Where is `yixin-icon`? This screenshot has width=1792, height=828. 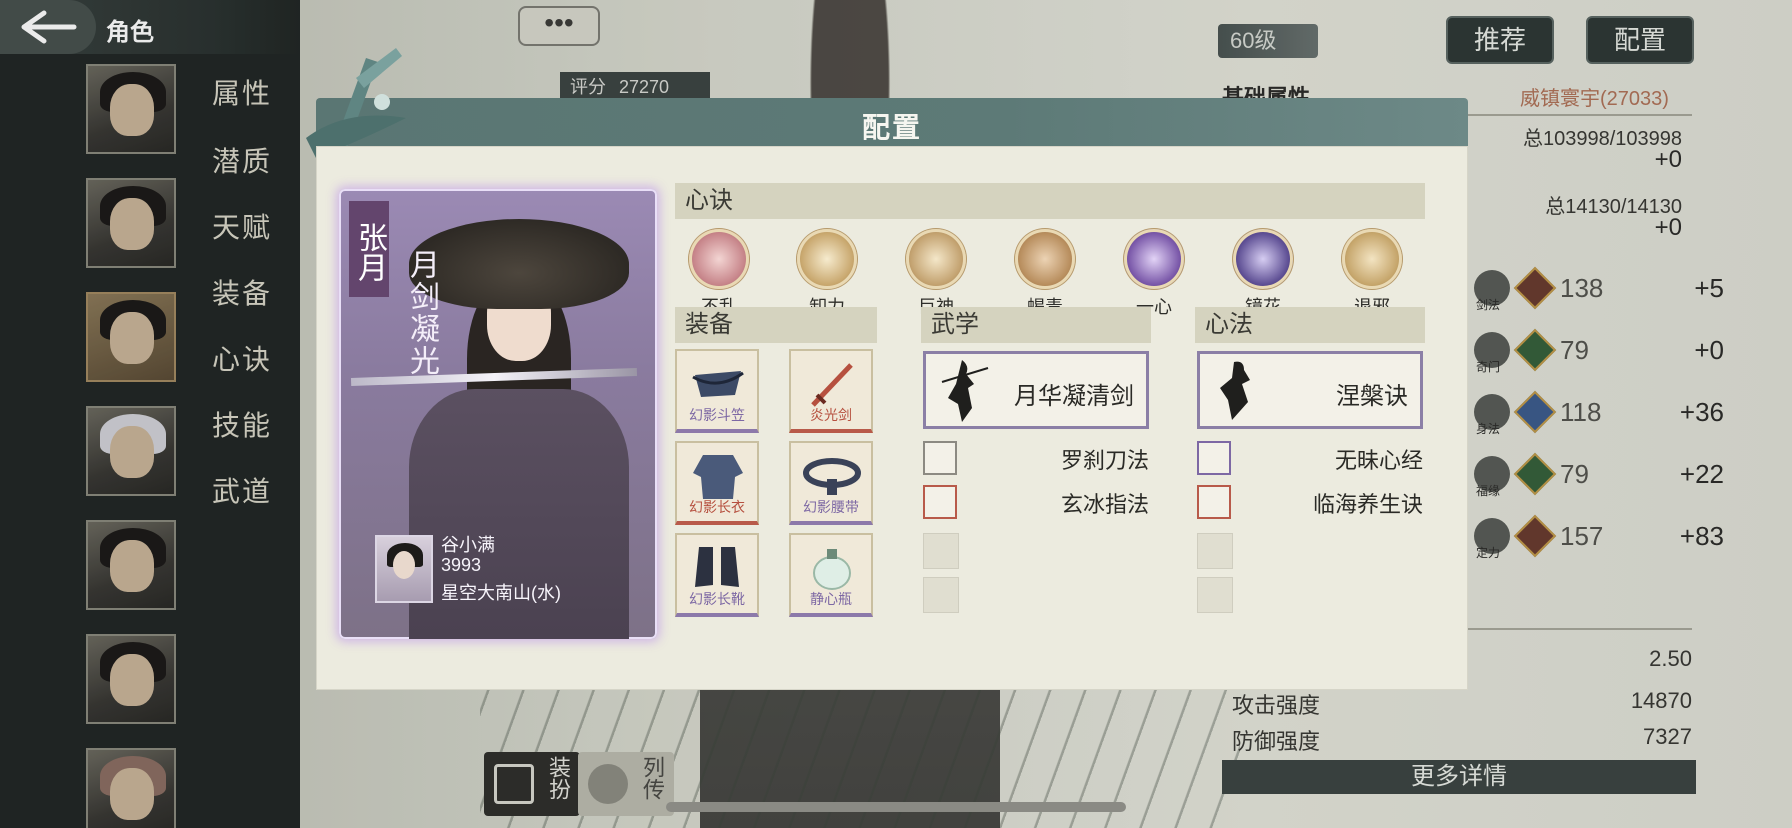
yixin-icon is located at coordinates (1154, 259).